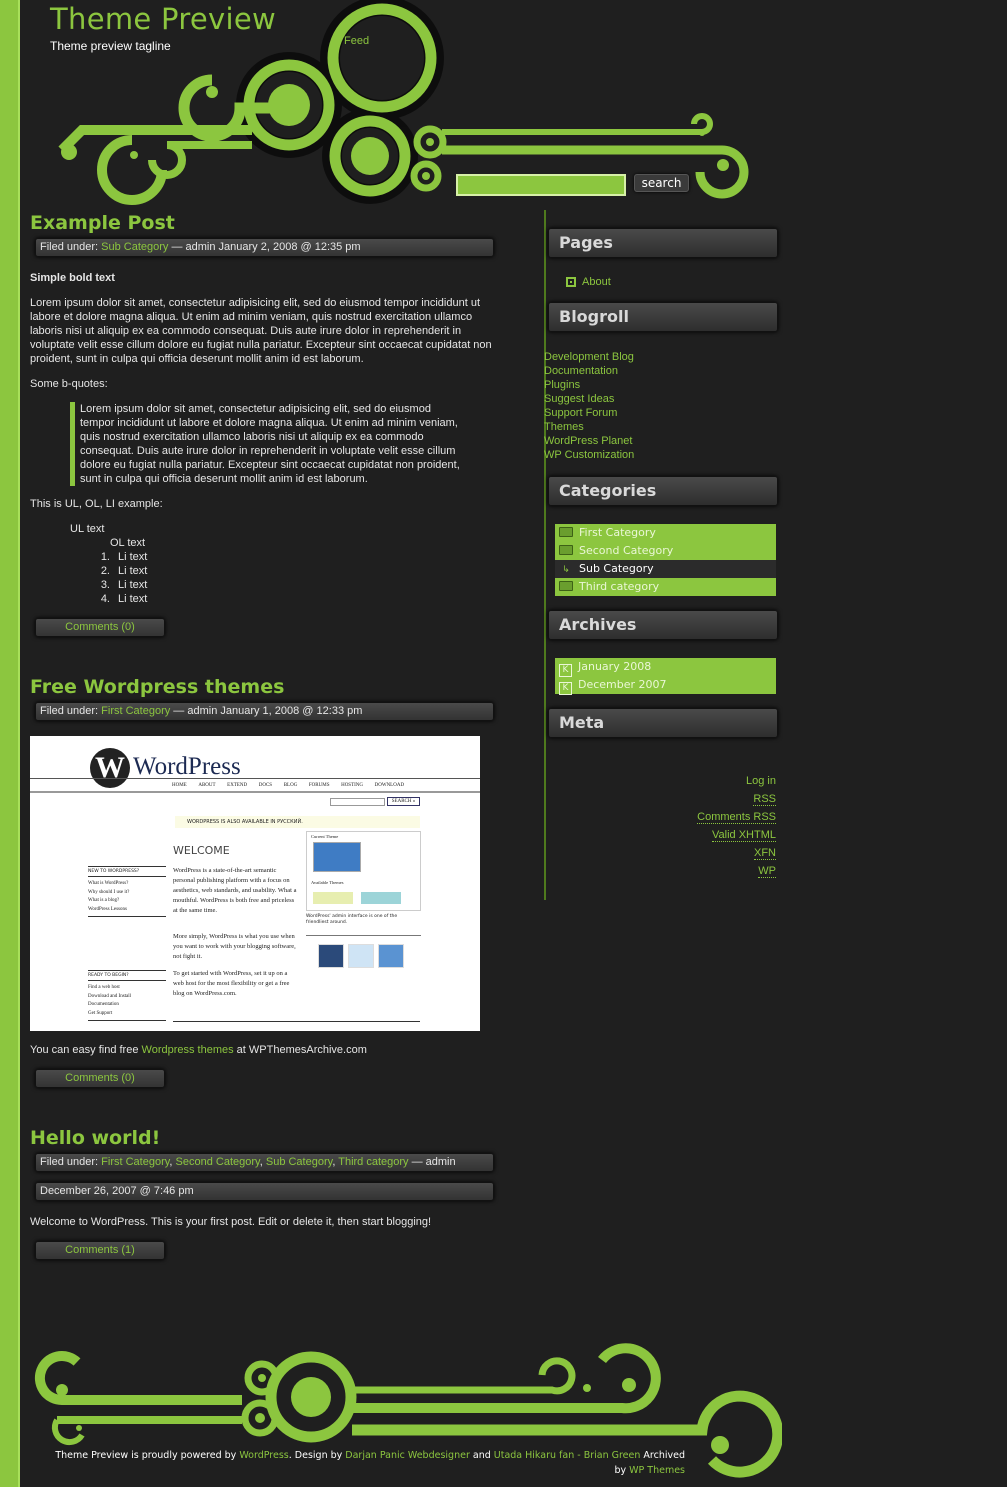 The image size is (1007, 1487). What do you see at coordinates (764, 799) in the screenshot?
I see `meta-link-rss: RSS` at bounding box center [764, 799].